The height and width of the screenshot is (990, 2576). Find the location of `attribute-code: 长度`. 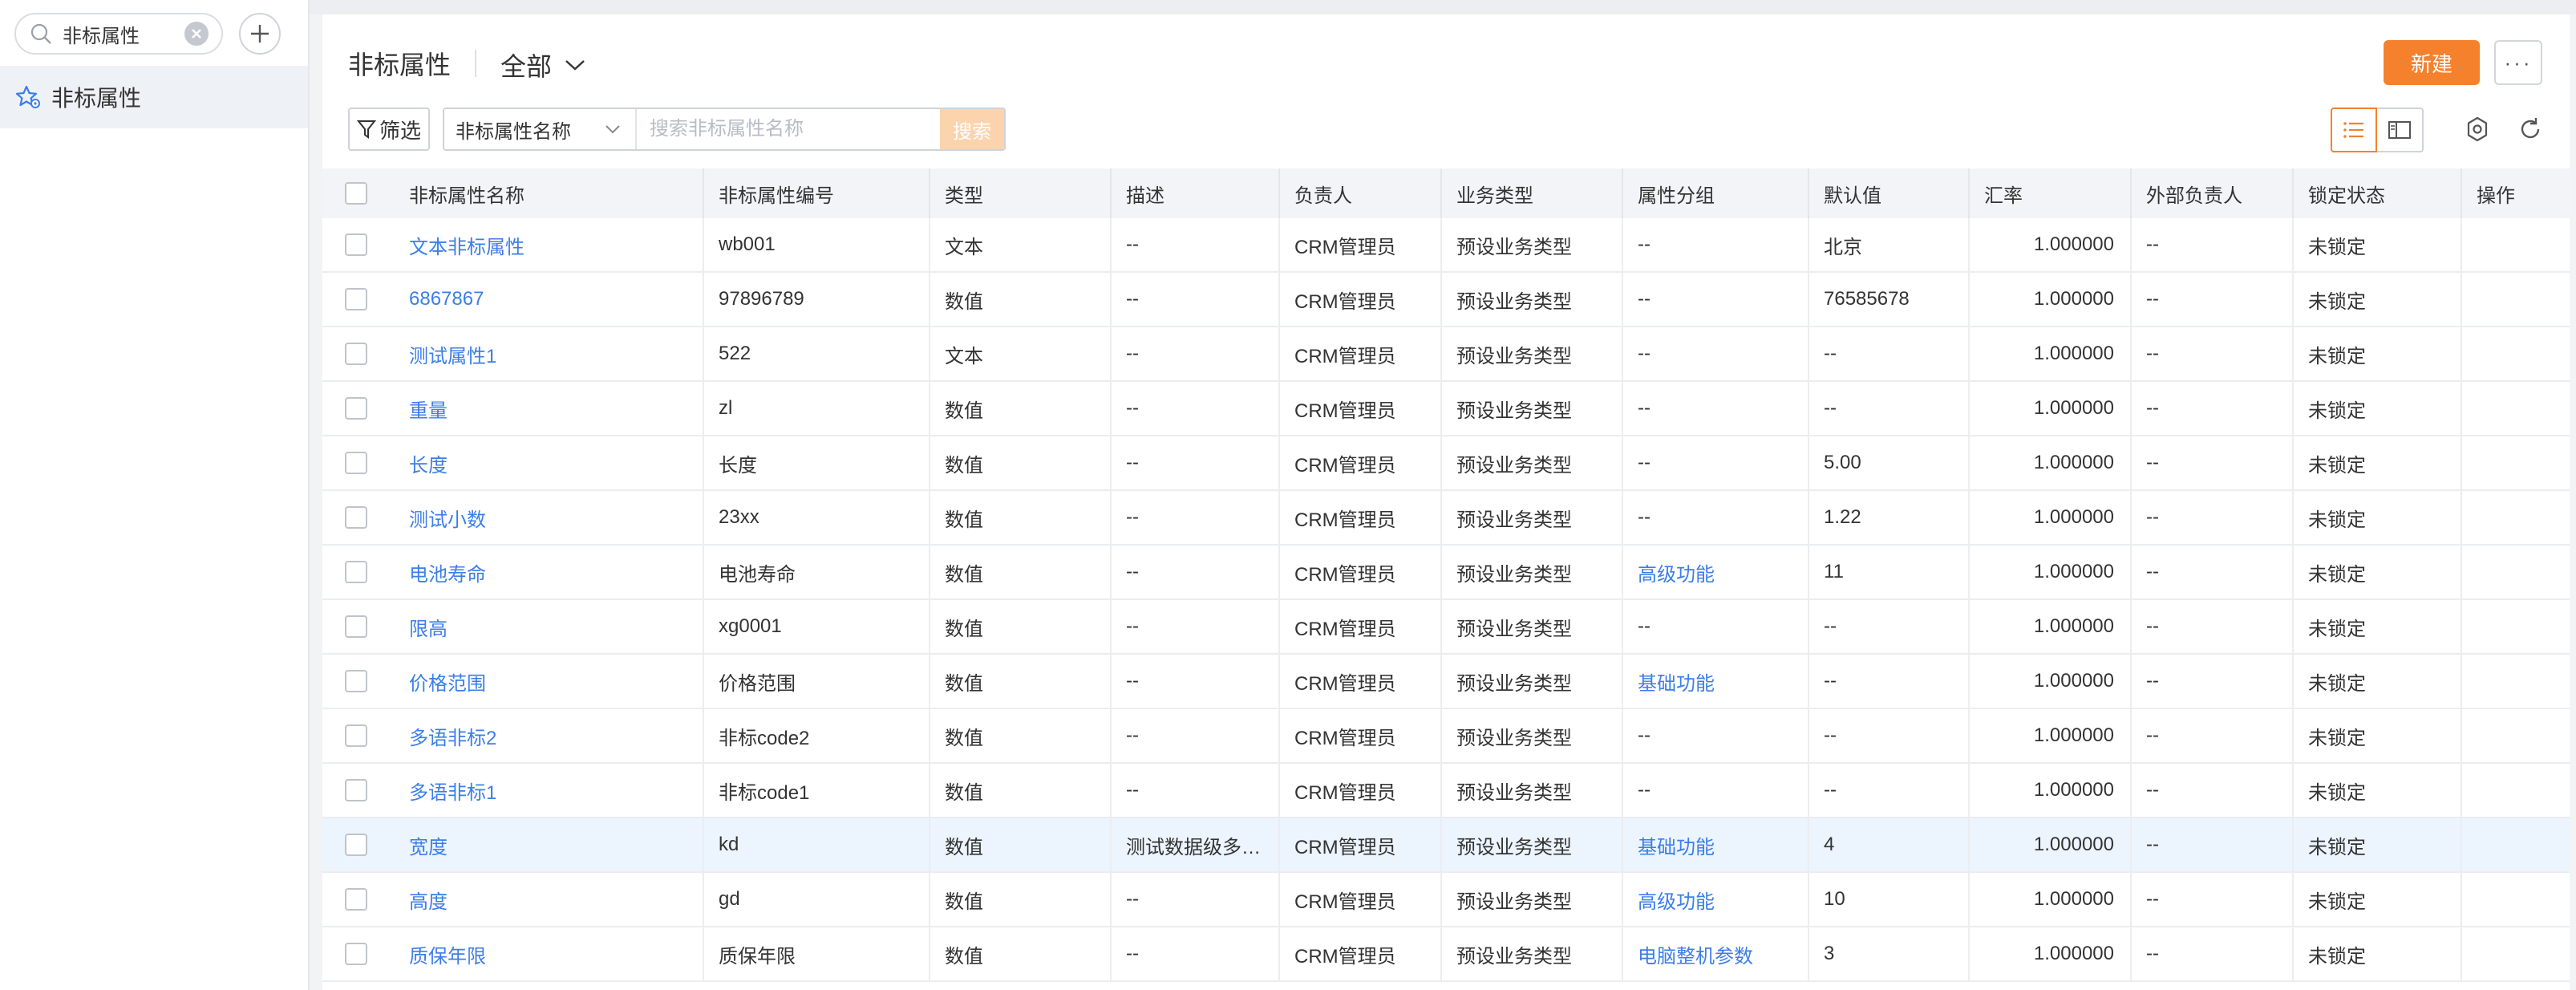

attribute-code: 长度 is located at coordinates (738, 465).